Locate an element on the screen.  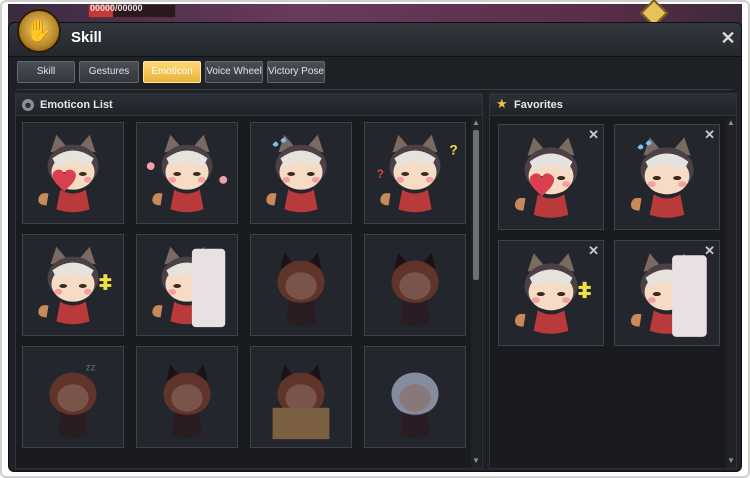
tab-emoticon: Emoticon is located at coordinates (172, 72).